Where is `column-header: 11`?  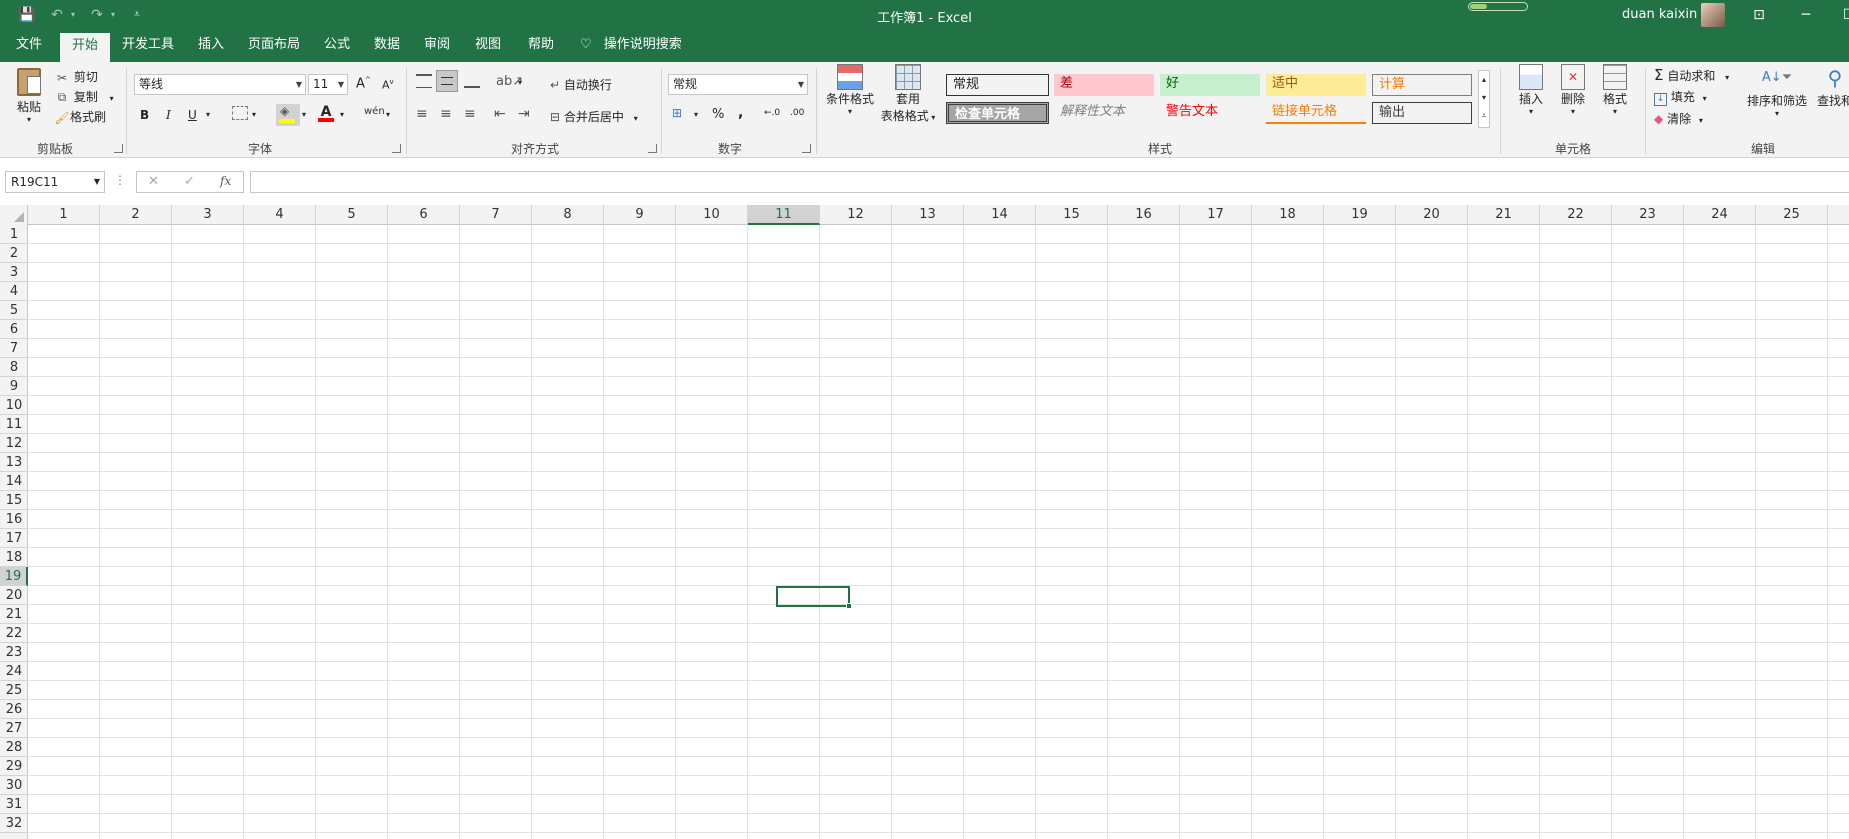 column-header: 11 is located at coordinates (784, 215).